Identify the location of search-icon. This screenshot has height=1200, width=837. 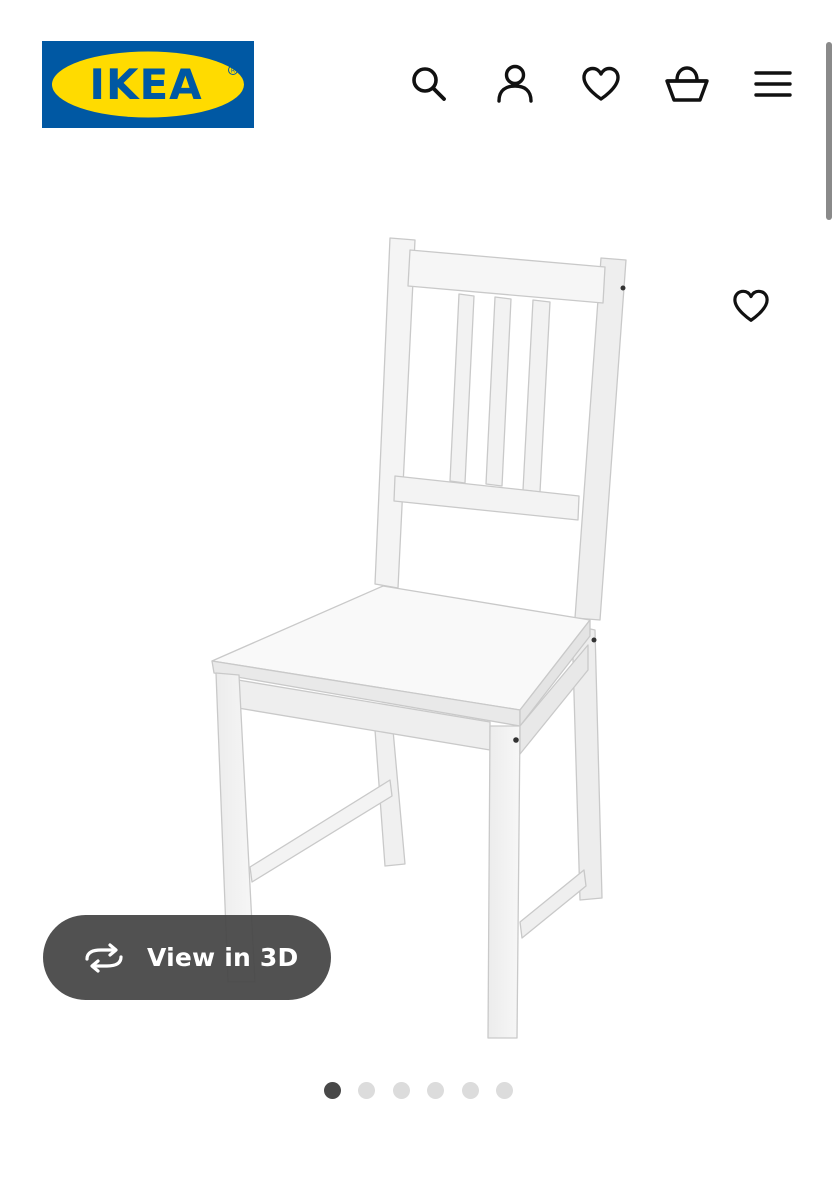
(429, 84).